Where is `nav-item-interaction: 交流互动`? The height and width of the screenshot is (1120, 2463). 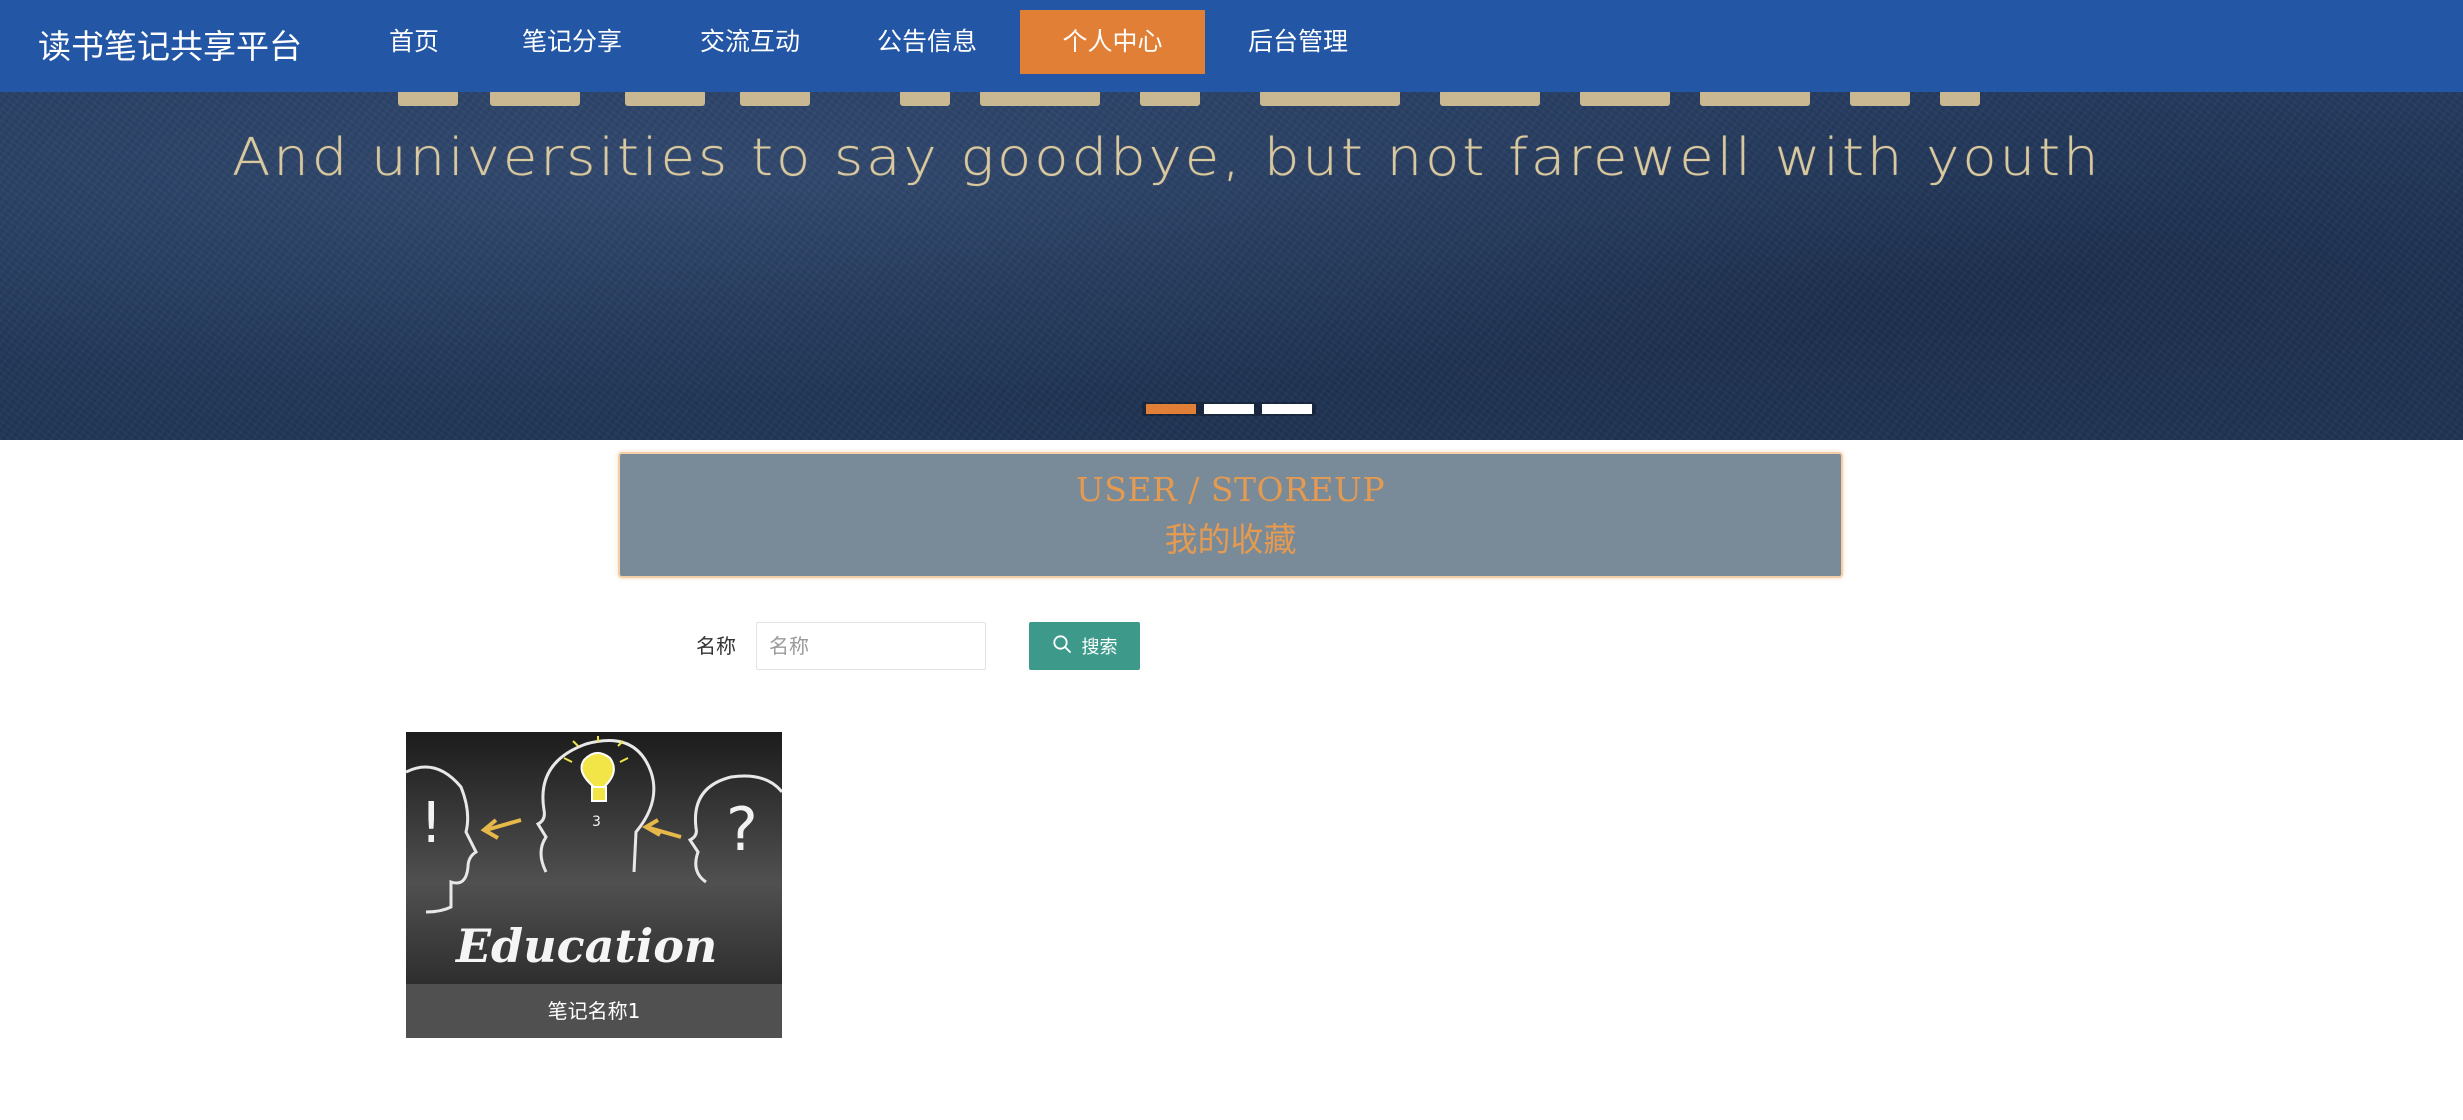 nav-item-interaction: 交流互动 is located at coordinates (750, 42).